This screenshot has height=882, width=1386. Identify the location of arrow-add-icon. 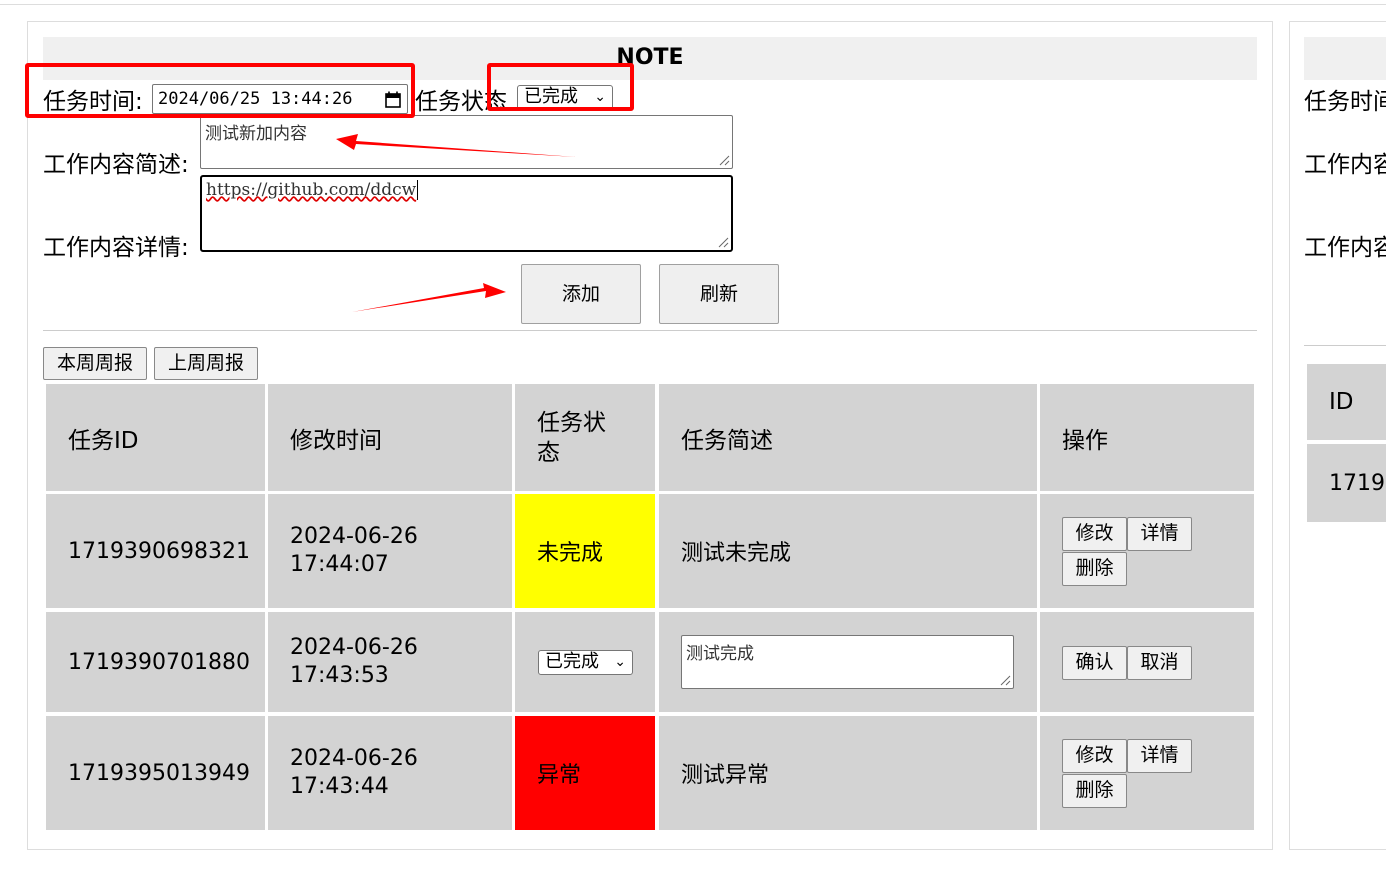
(429, 297).